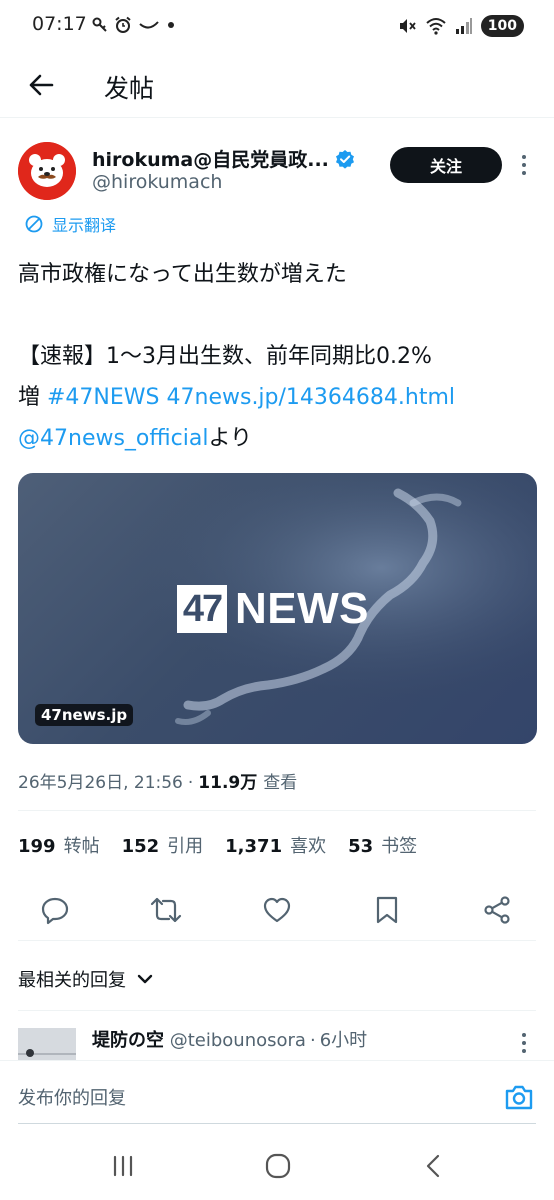  Describe the element at coordinates (34, 224) in the screenshot. I see `translate-icon` at that location.